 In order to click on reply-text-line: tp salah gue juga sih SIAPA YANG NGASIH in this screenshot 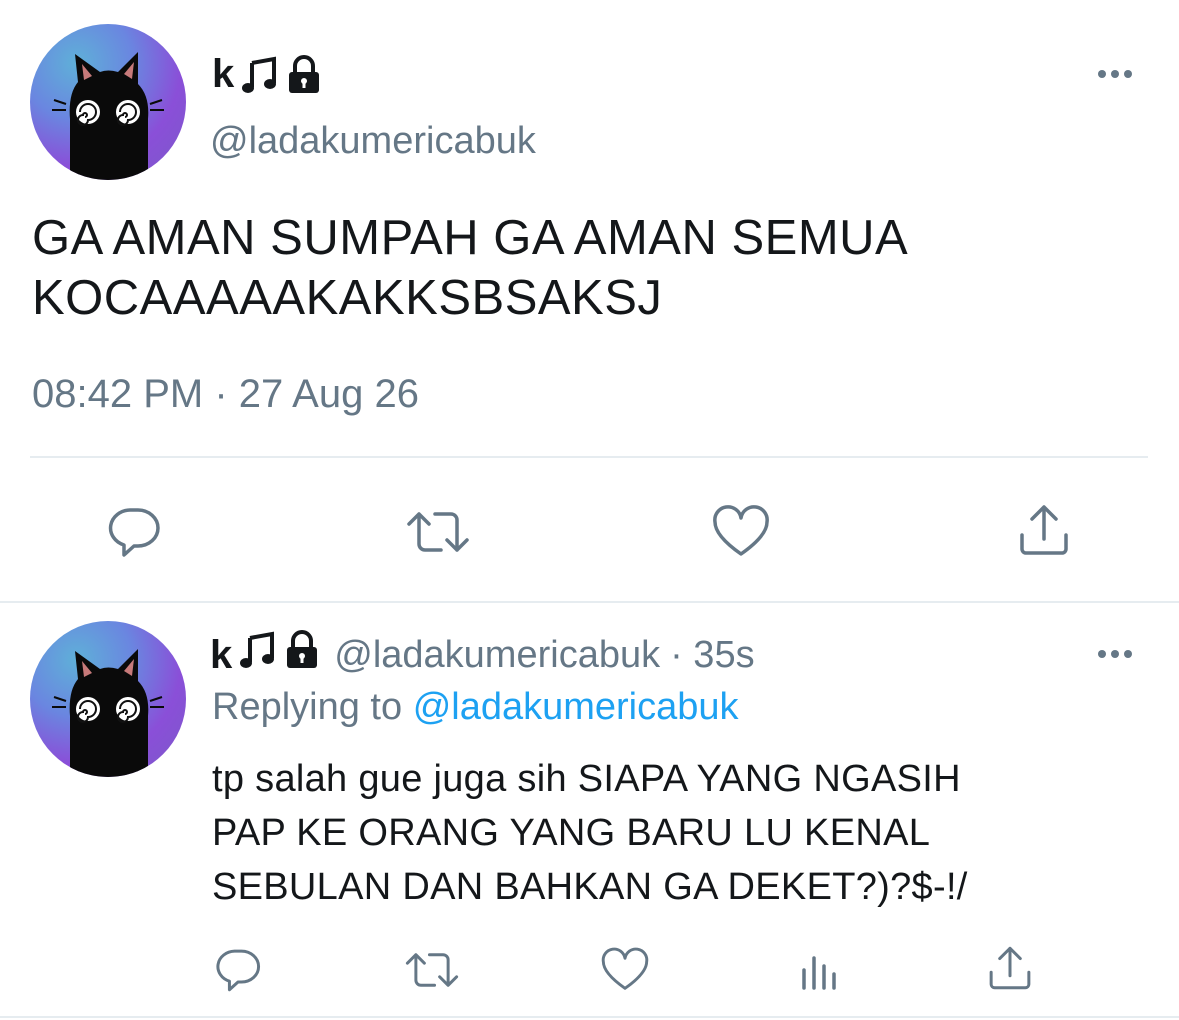, I will do `click(586, 779)`.